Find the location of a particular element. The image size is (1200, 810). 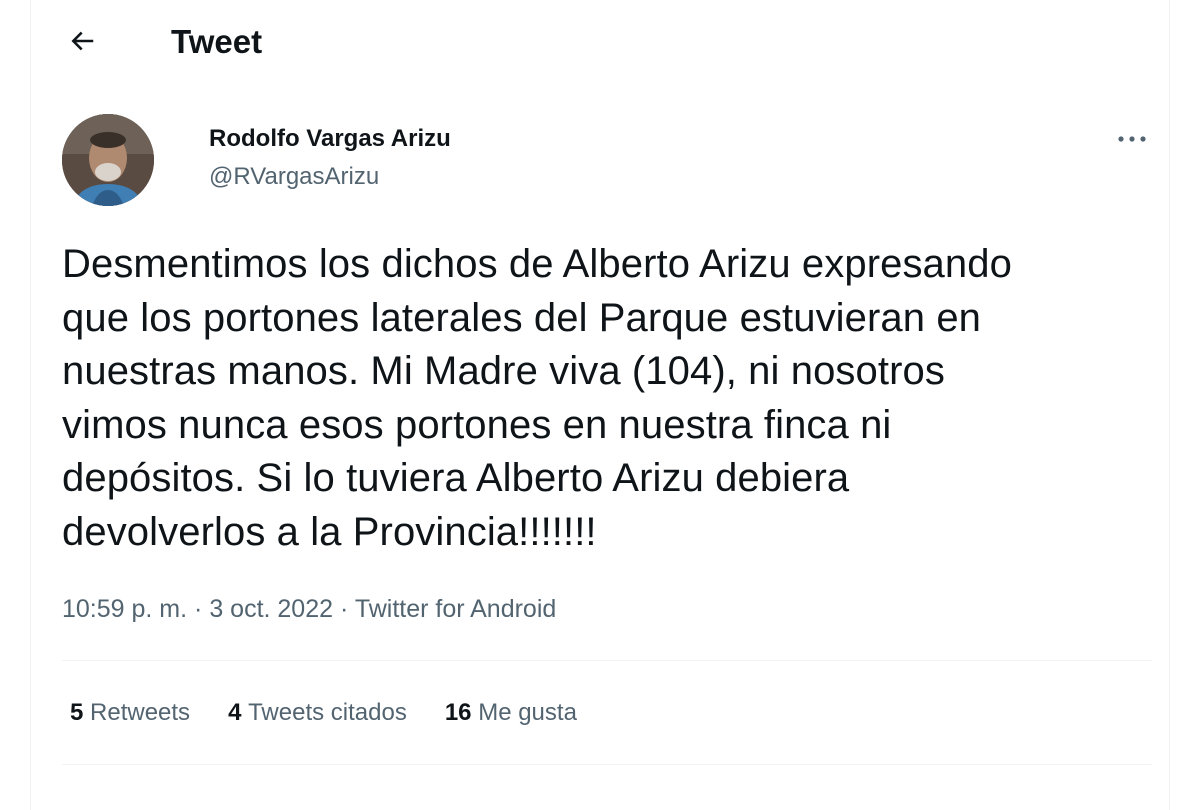

avatar is located at coordinates (108, 160).